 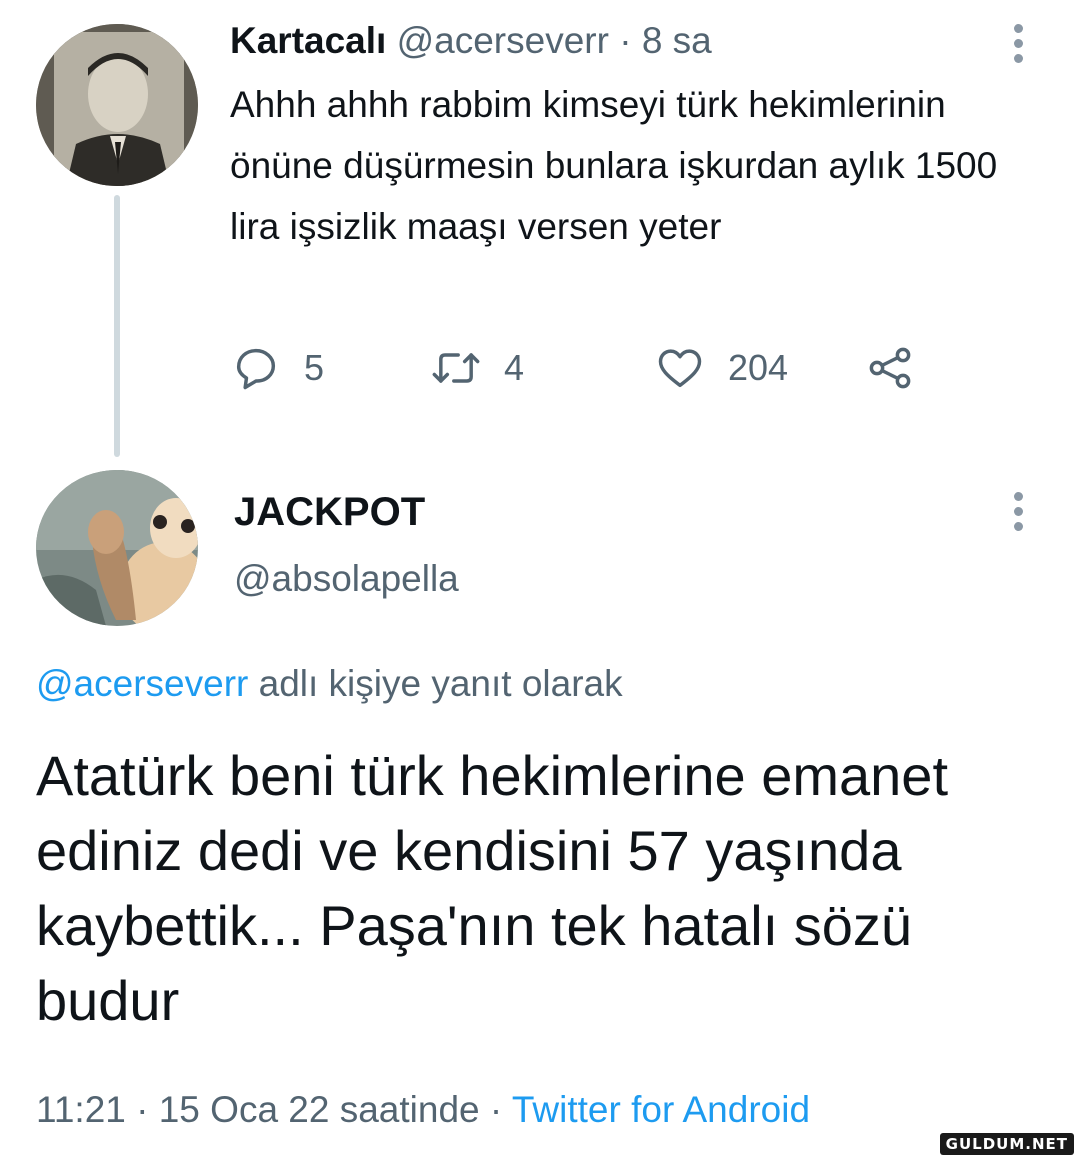 I want to click on retweet-count: 4, so click(x=514, y=367).